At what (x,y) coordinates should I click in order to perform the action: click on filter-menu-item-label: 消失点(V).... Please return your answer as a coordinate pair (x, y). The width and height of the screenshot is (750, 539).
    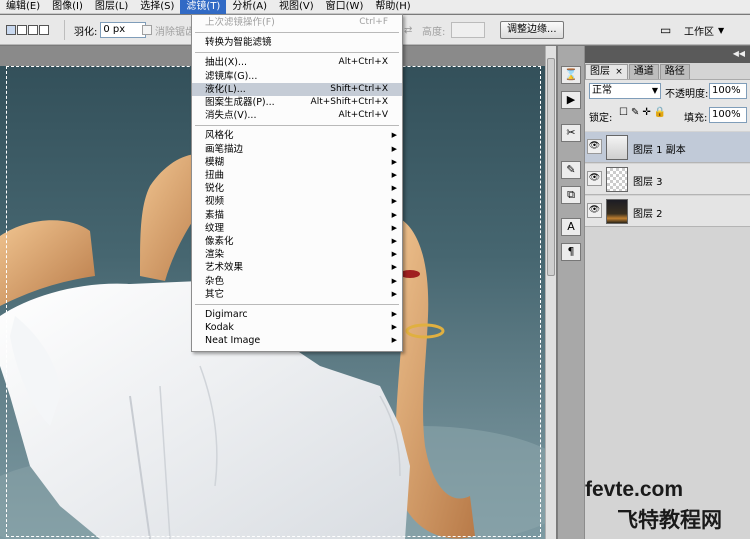
    Looking at the image, I should click on (231, 116).